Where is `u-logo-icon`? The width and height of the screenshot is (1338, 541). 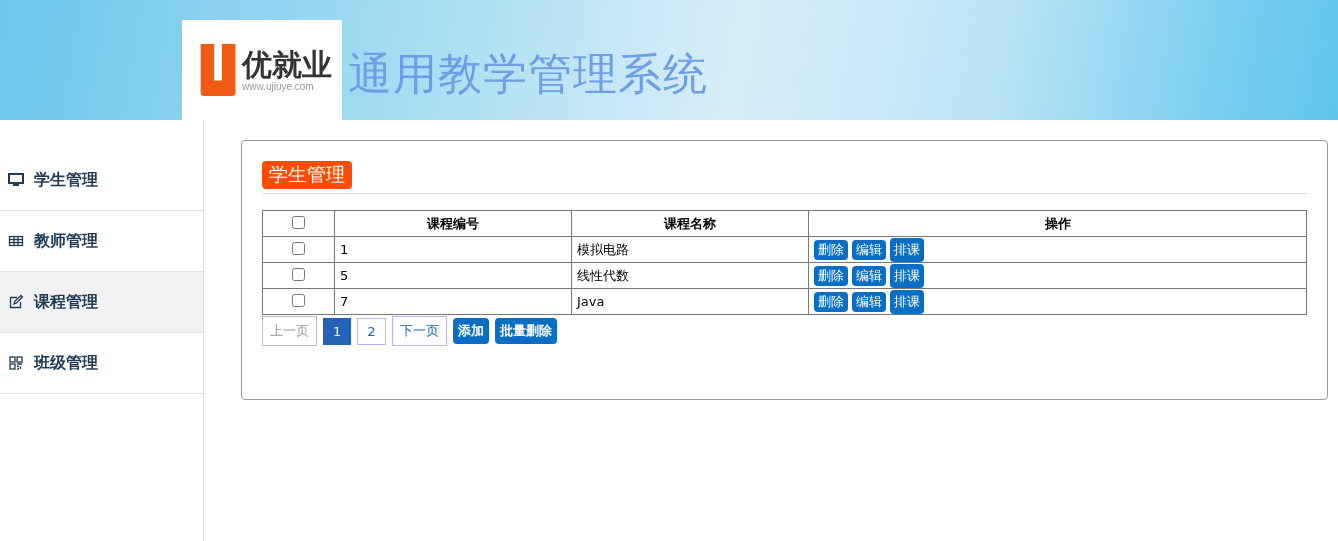
u-logo-icon is located at coordinates (218, 70).